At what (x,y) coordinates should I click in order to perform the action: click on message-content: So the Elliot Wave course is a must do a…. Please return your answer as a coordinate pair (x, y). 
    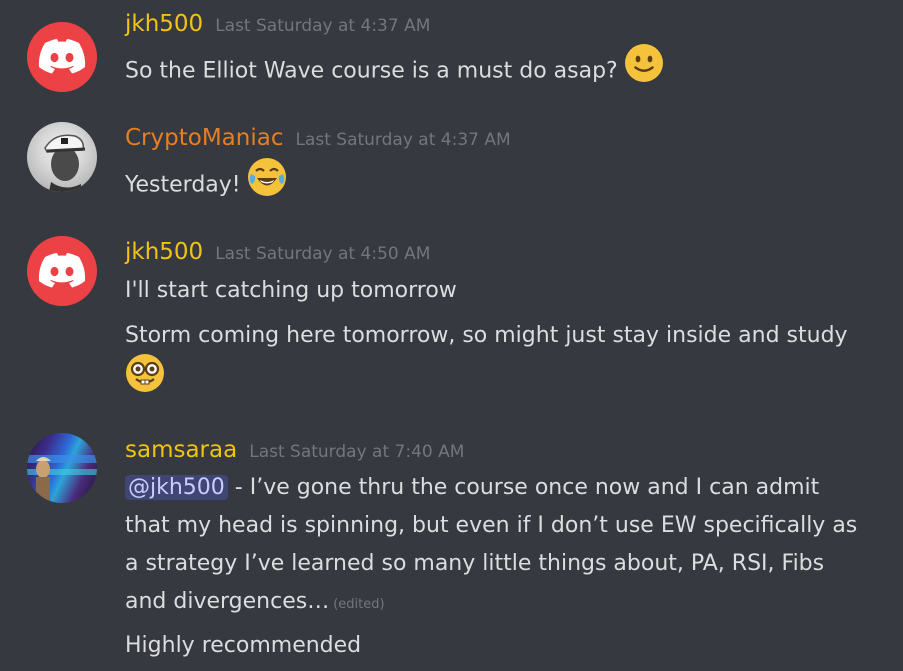
    Looking at the image, I should click on (505, 70).